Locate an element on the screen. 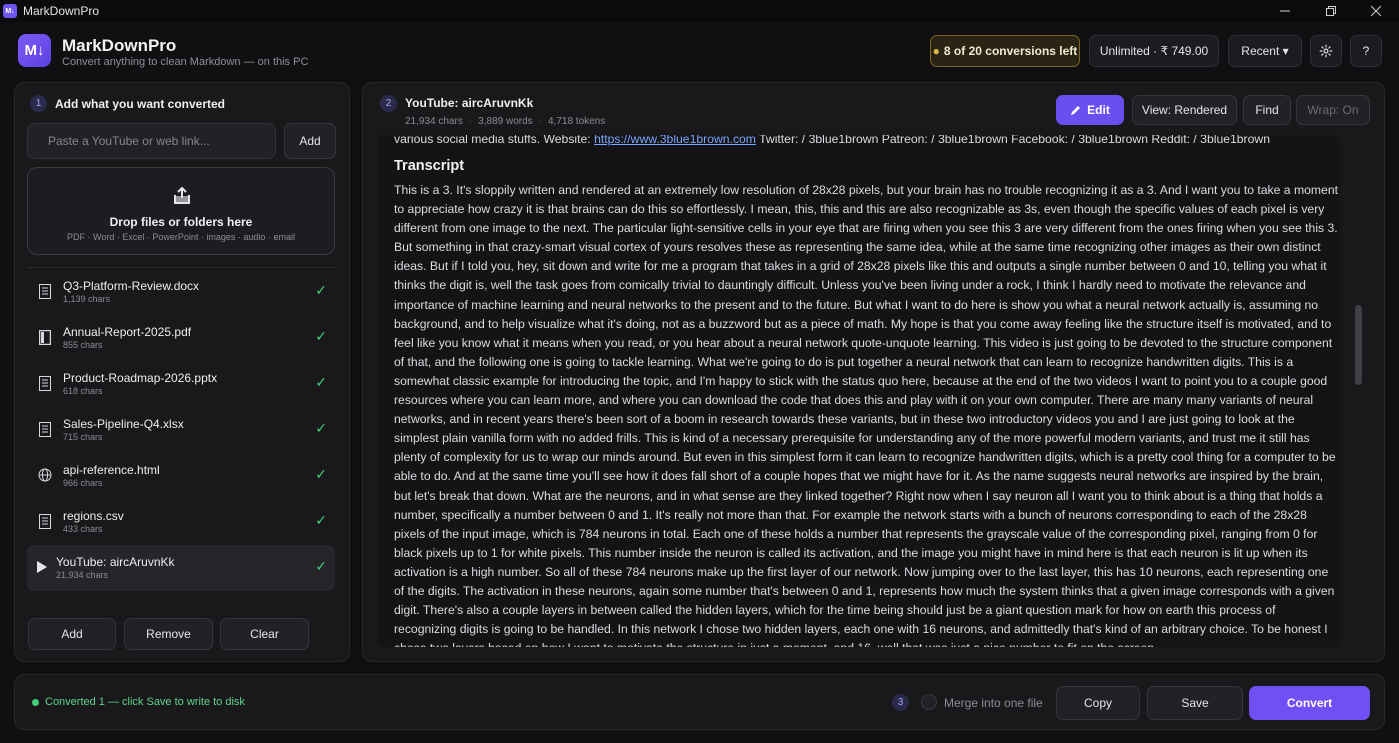  file-chars: 855 chars is located at coordinates (83, 345).